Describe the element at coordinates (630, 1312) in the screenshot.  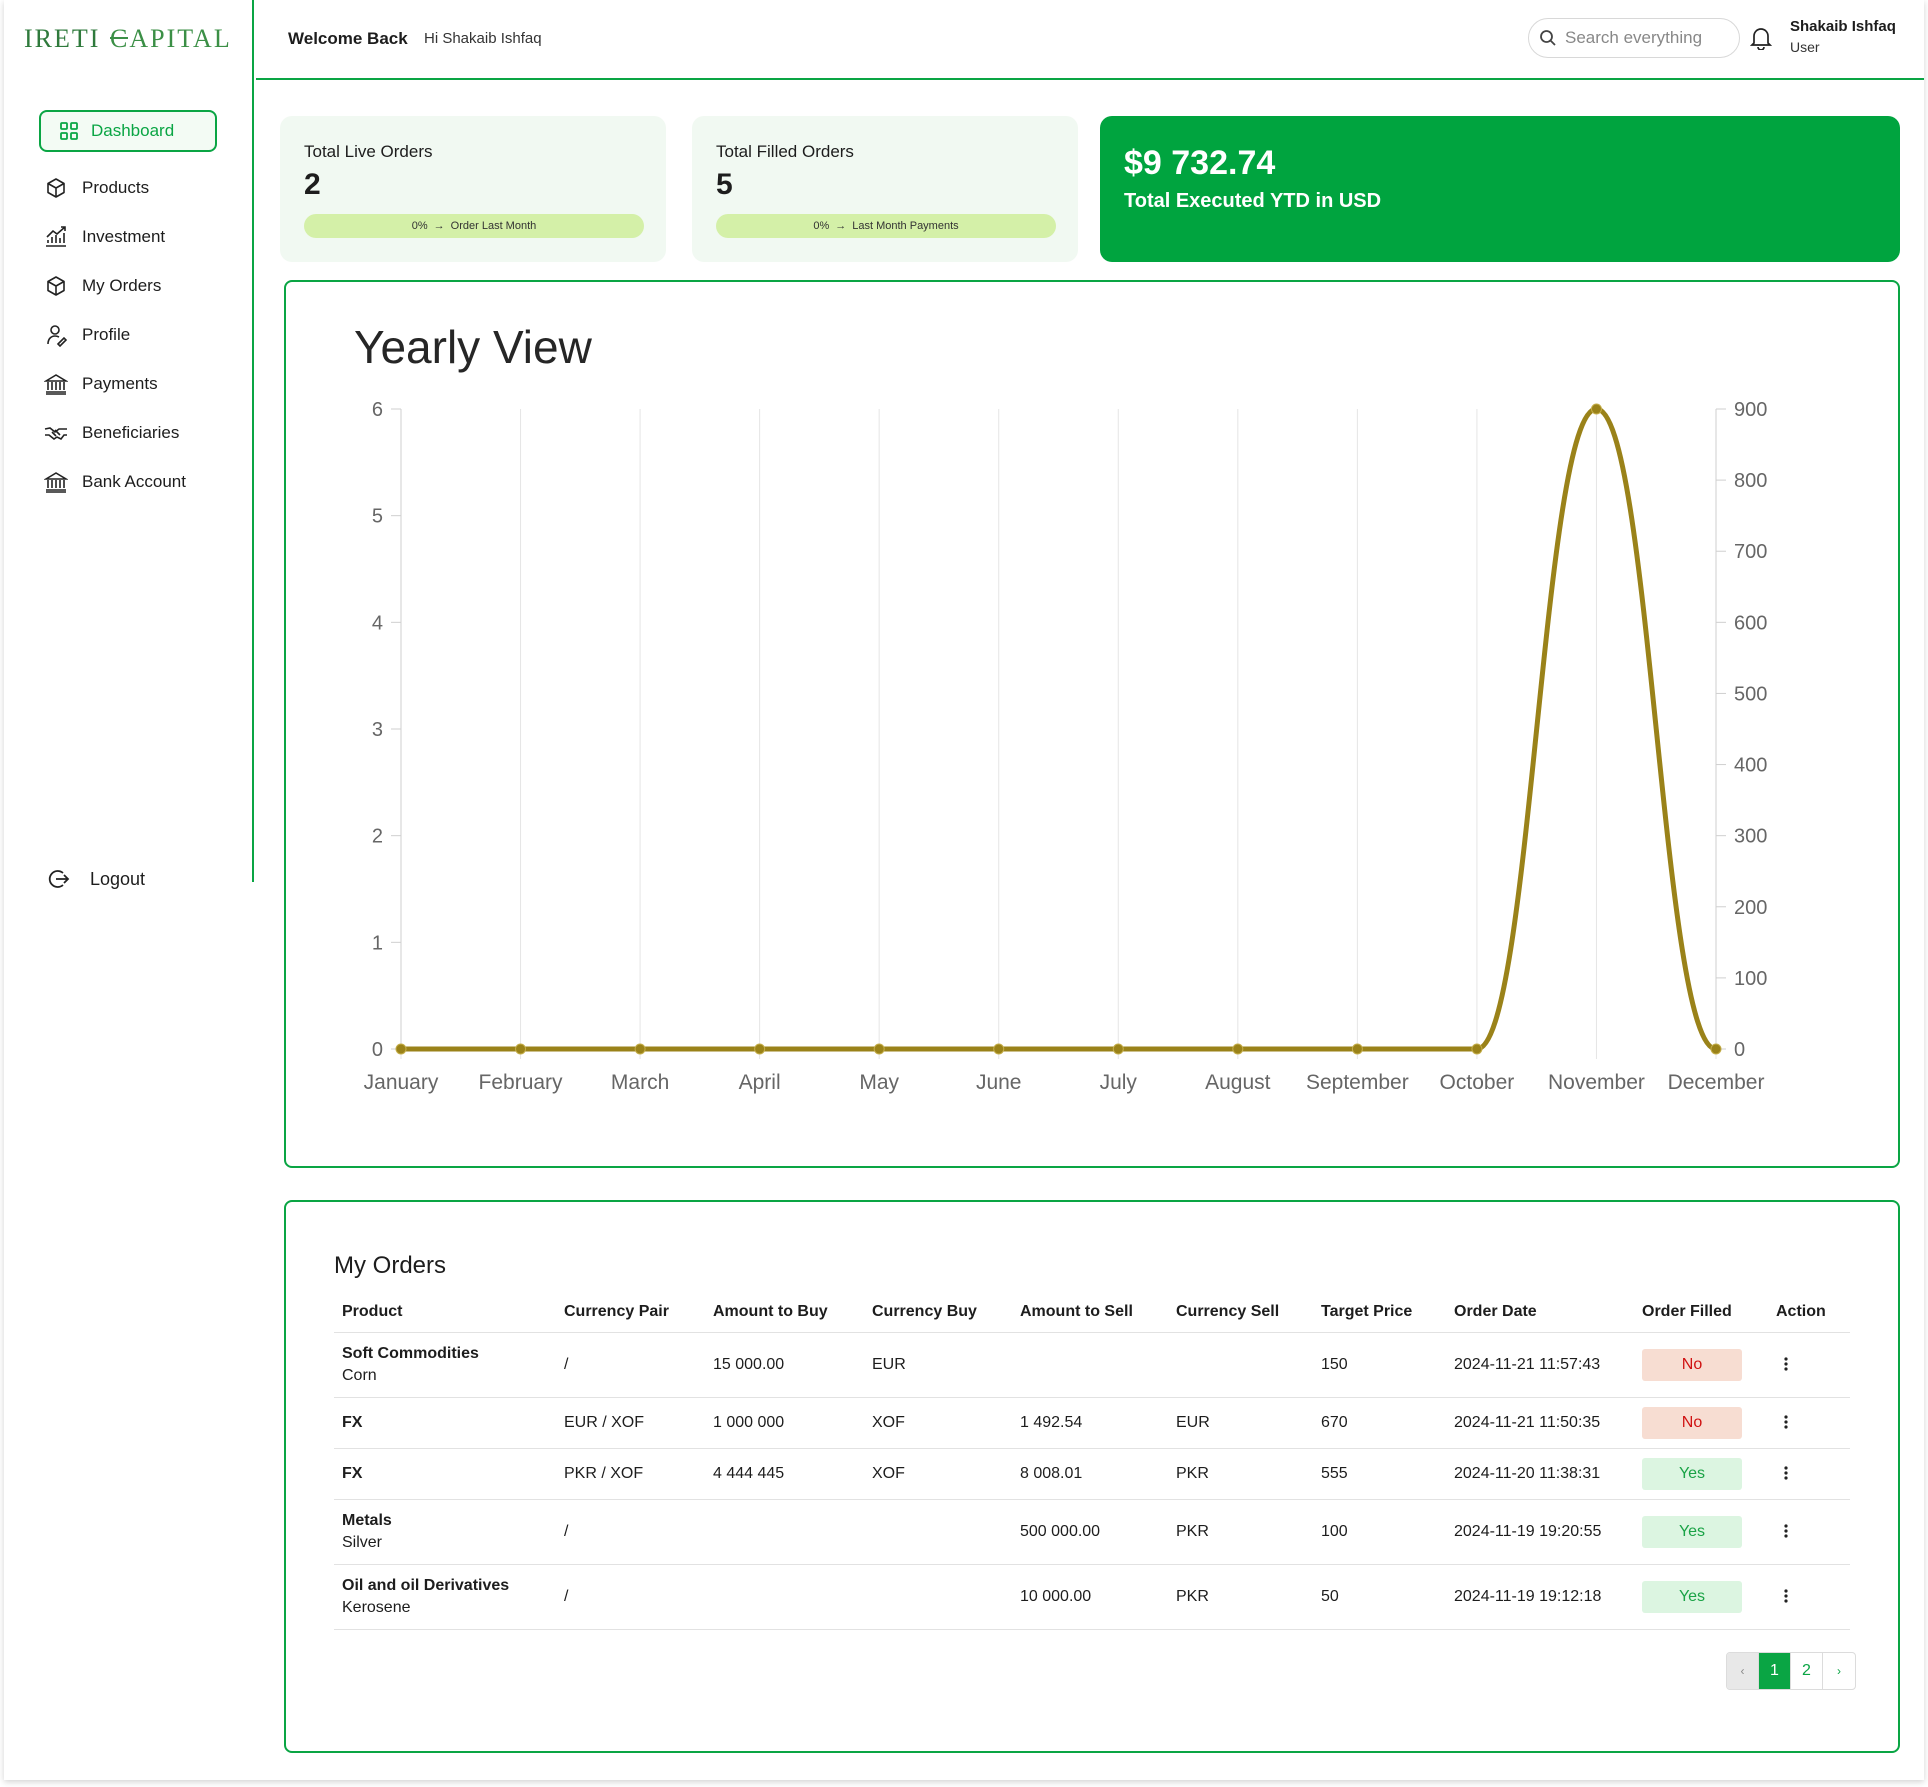
I see `column-header: Currency Pair` at that location.